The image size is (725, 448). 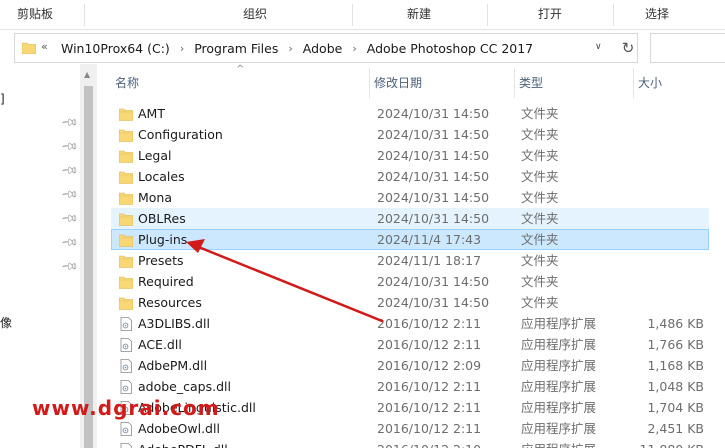 I want to click on nav-item-fragment: ], so click(x=2, y=99).